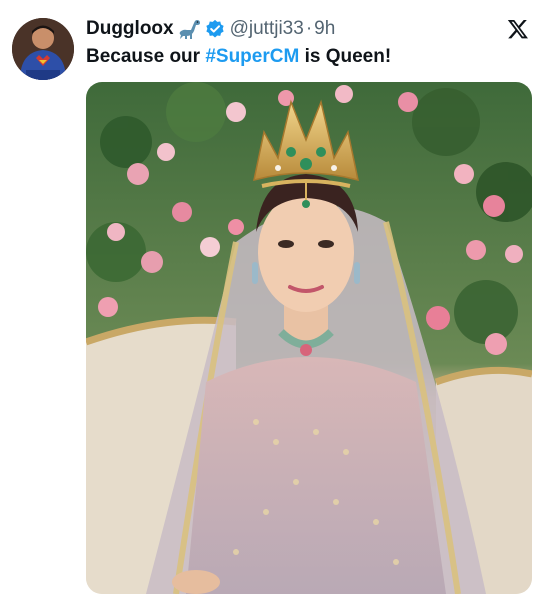 The height and width of the screenshot is (602, 543). What do you see at coordinates (324, 29) in the screenshot?
I see `timestamp: 9h` at bounding box center [324, 29].